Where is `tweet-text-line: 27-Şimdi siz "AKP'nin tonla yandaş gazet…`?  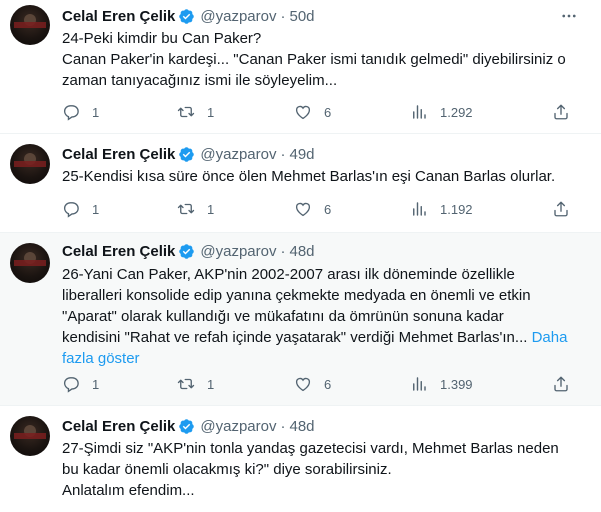
tweet-text-line: 27-Şimdi siz "AKP'nin tonla yandaş gazet… is located at coordinates (310, 448).